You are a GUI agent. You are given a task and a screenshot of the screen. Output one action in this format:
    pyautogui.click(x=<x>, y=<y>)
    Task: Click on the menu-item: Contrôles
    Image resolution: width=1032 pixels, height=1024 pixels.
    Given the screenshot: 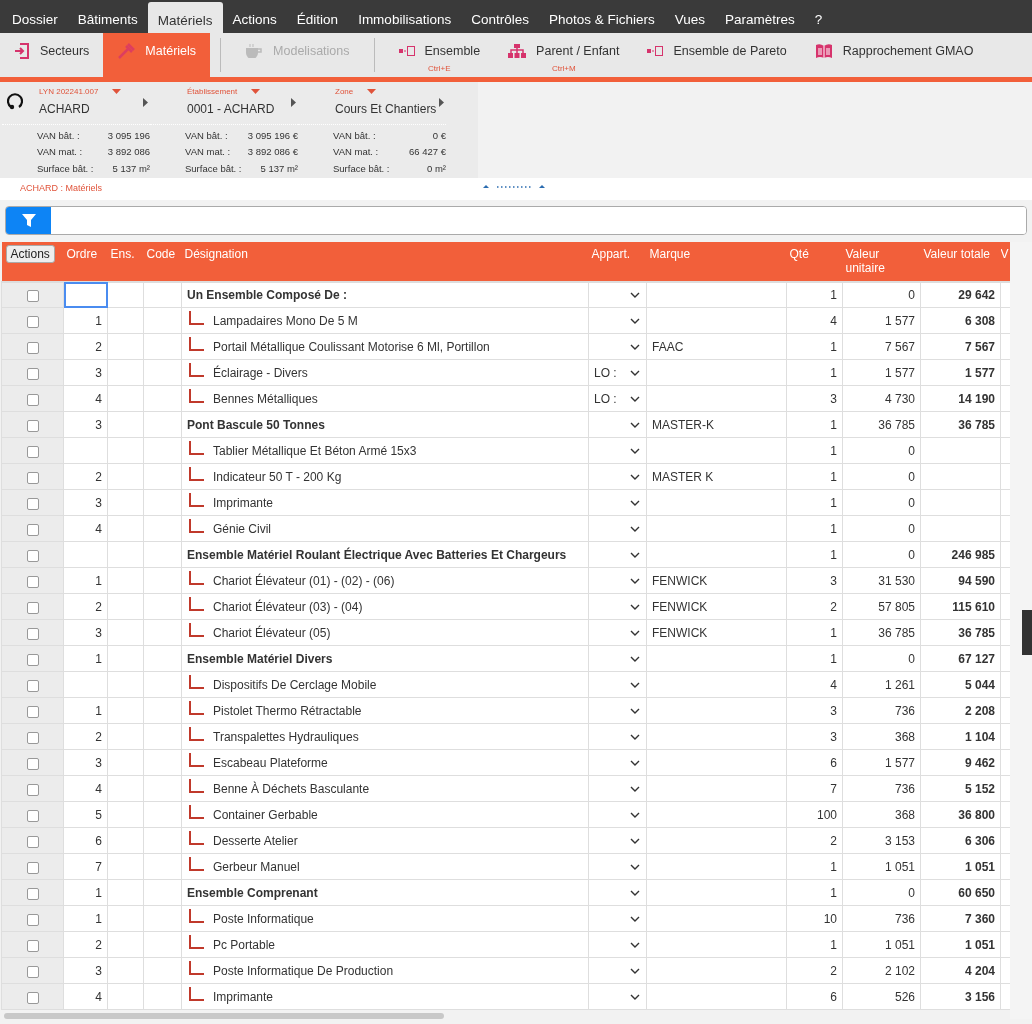 What is the action you would take?
    pyautogui.click(x=500, y=16)
    